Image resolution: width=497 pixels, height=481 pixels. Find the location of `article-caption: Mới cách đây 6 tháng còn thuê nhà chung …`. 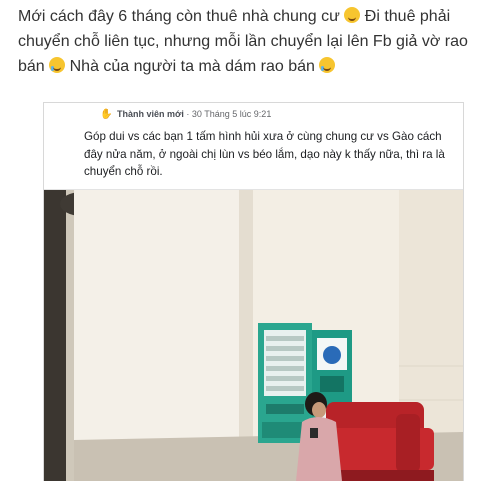

article-caption: Mới cách đây 6 tháng còn thuê nhà chung … is located at coordinates (253, 41).